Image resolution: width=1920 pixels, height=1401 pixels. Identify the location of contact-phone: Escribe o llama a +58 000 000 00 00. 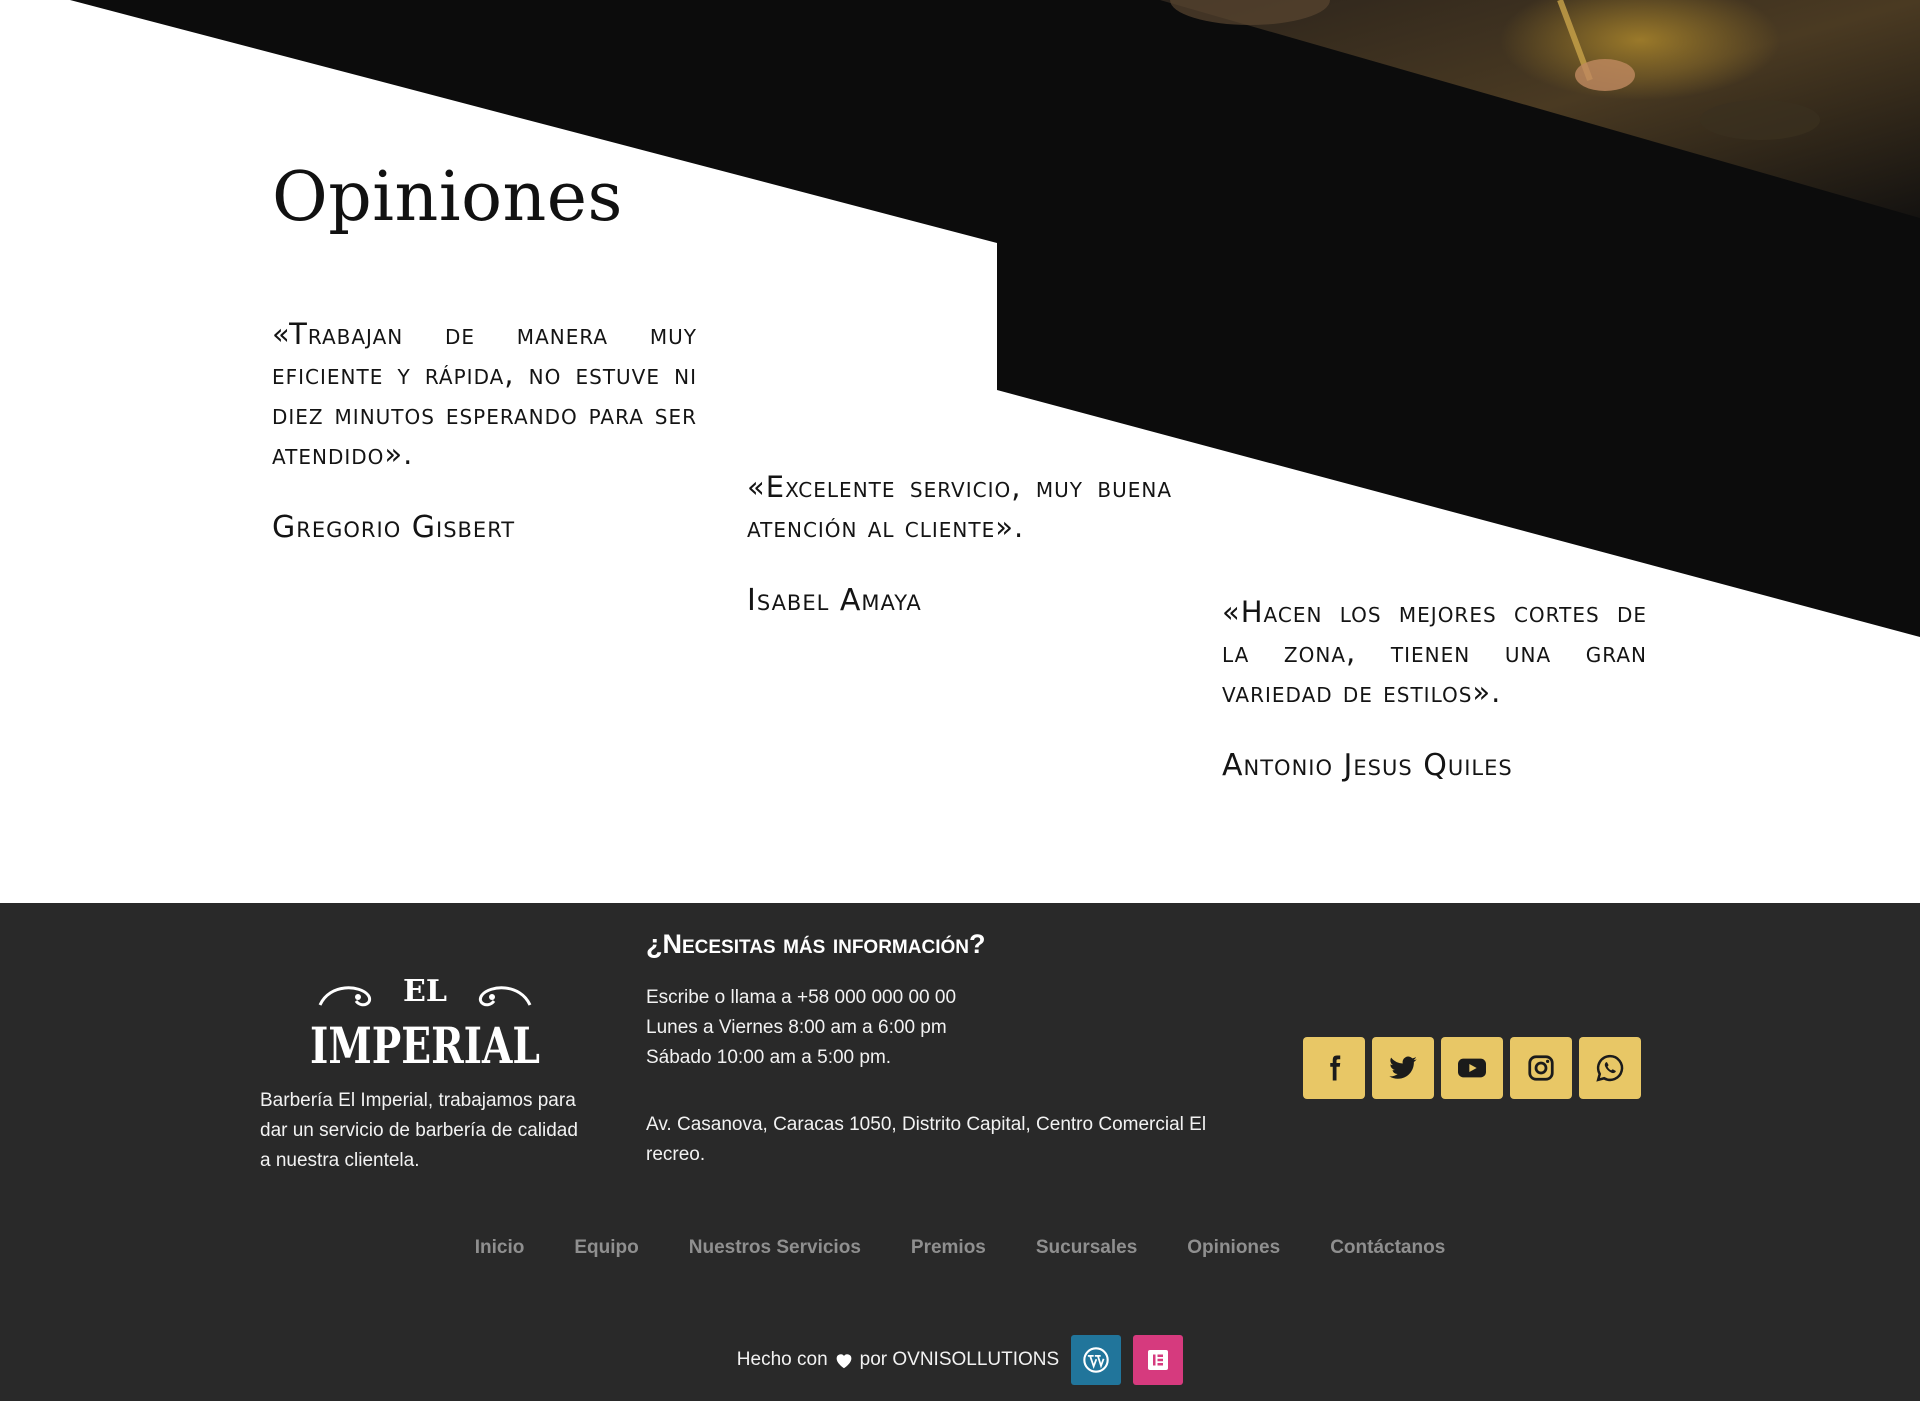
(801, 997).